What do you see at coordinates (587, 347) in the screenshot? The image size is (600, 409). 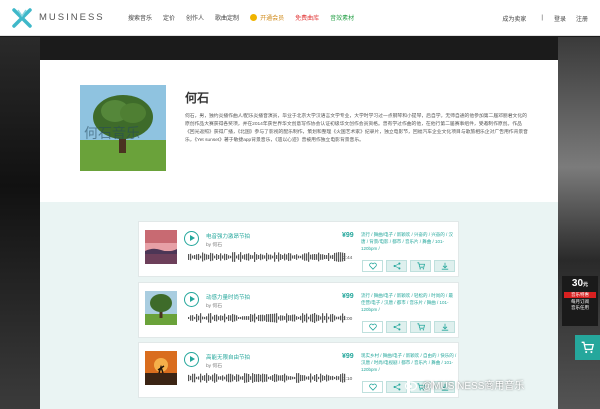 I see `floating-cart-button` at bounding box center [587, 347].